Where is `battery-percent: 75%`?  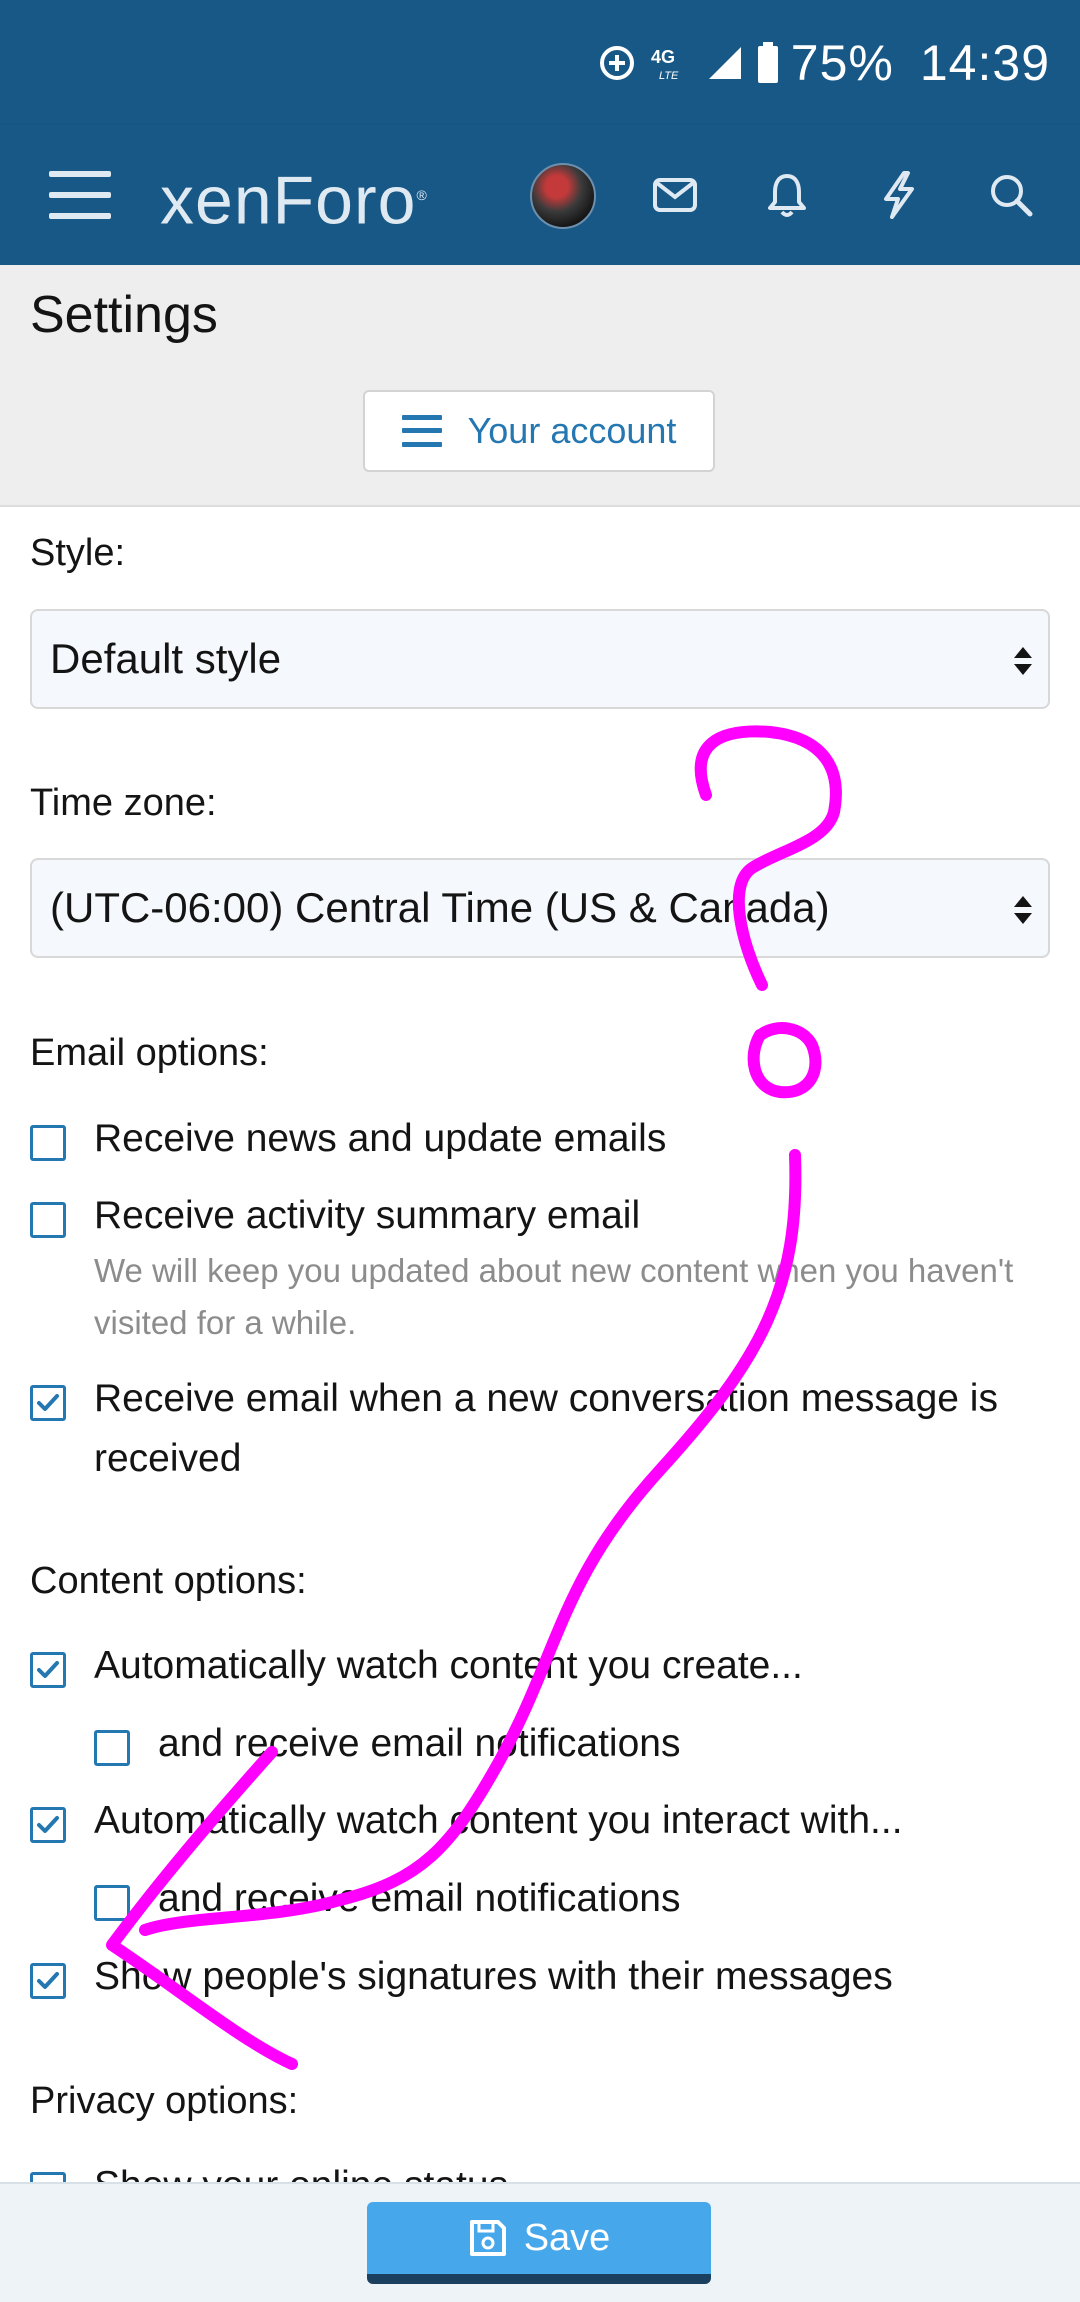
battery-percent: 75% is located at coordinates (842, 63).